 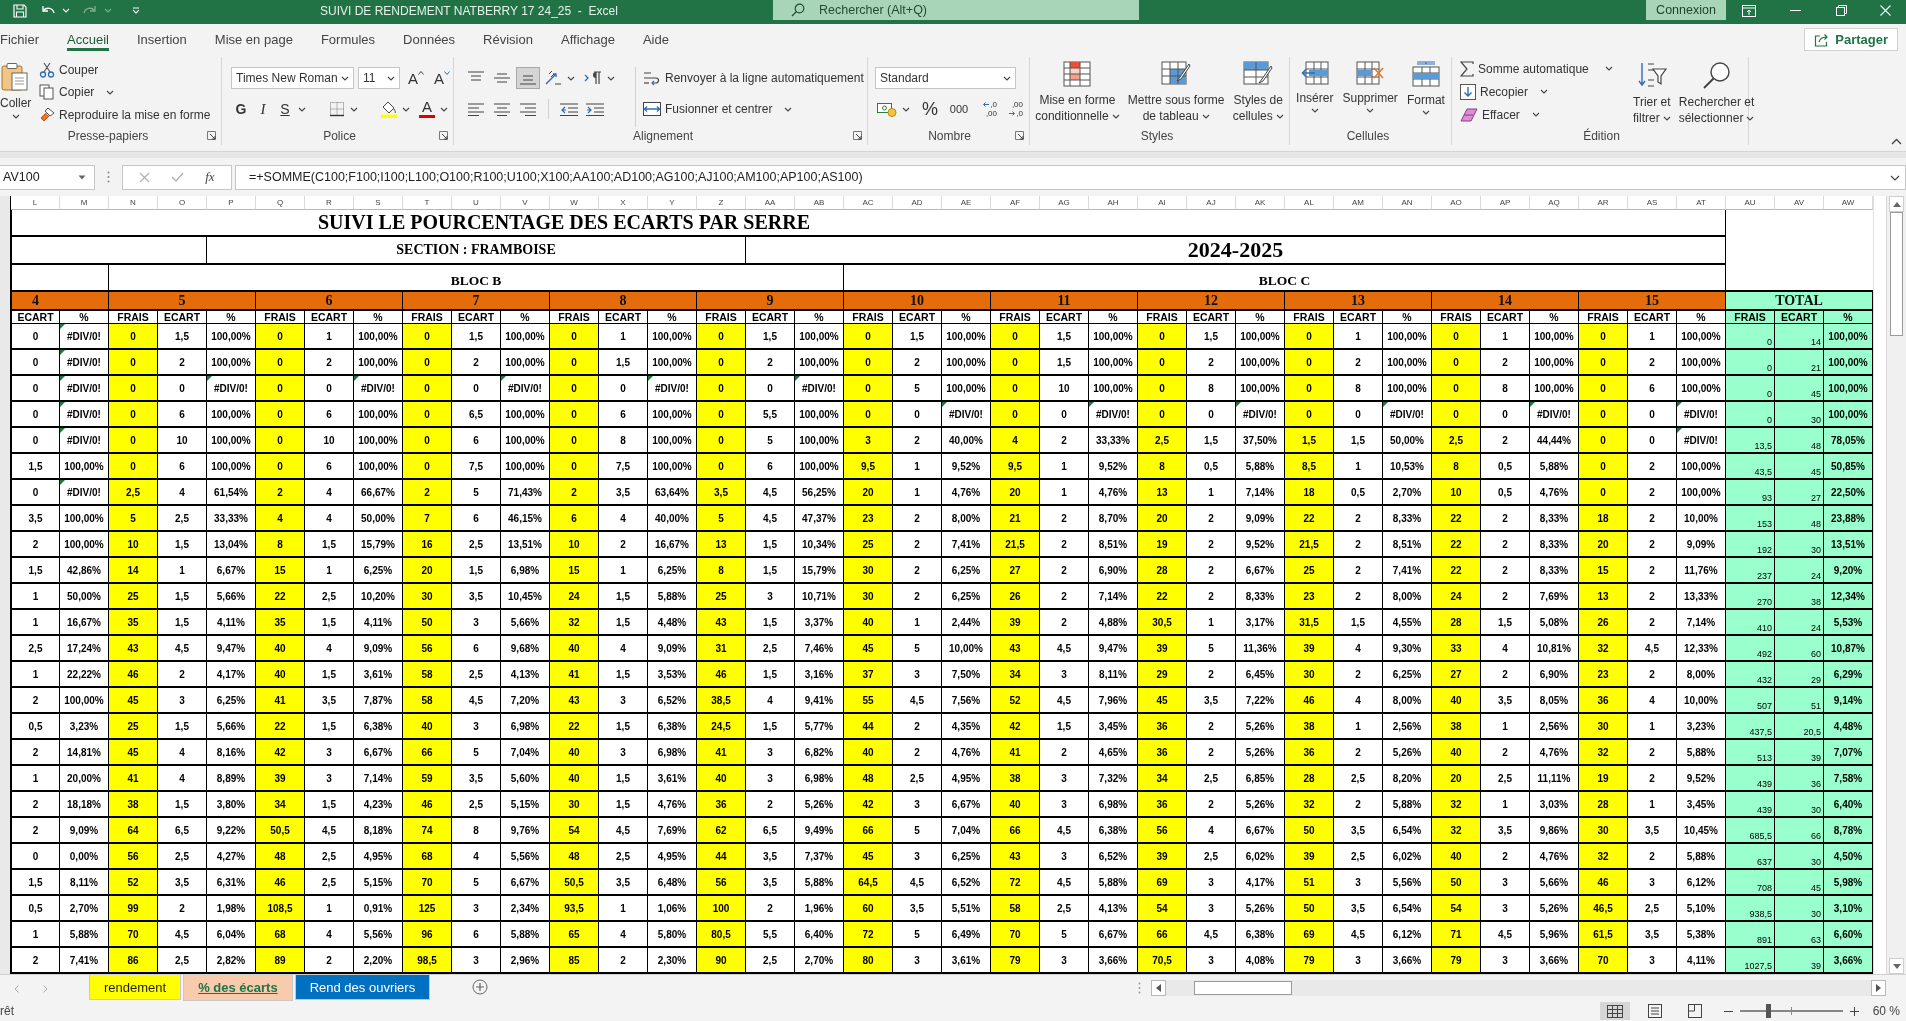 What do you see at coordinates (429, 39) in the screenshot?
I see `ribbon-tab: Données` at bounding box center [429, 39].